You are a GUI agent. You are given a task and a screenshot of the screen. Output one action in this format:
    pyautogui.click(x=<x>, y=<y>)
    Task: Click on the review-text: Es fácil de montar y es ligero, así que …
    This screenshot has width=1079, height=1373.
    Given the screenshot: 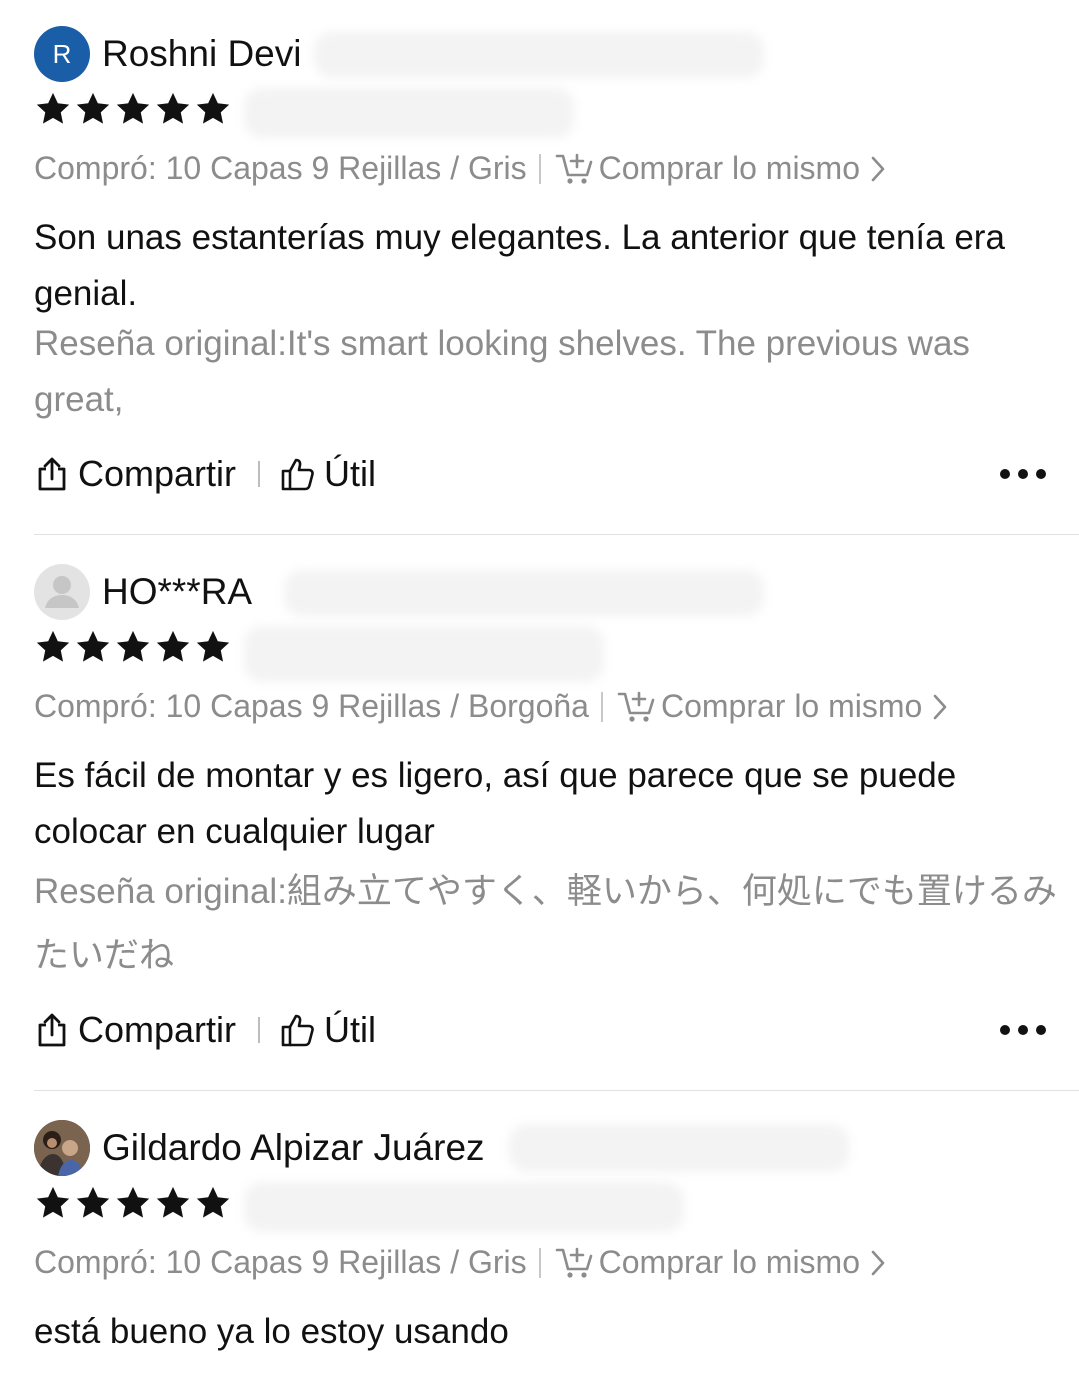 What is the action you would take?
    pyautogui.click(x=495, y=803)
    